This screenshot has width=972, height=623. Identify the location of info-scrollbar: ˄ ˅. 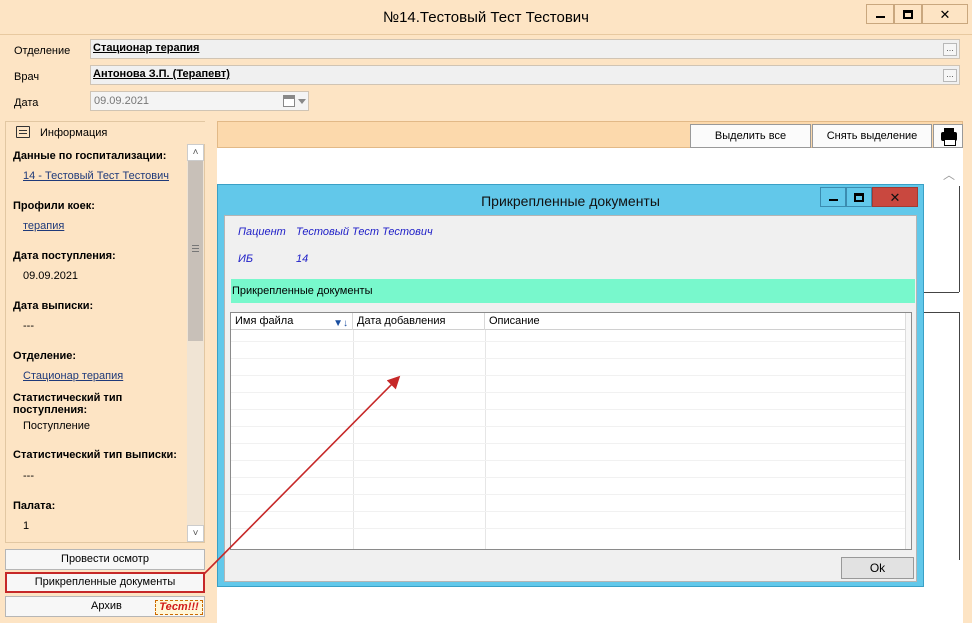
(195, 343).